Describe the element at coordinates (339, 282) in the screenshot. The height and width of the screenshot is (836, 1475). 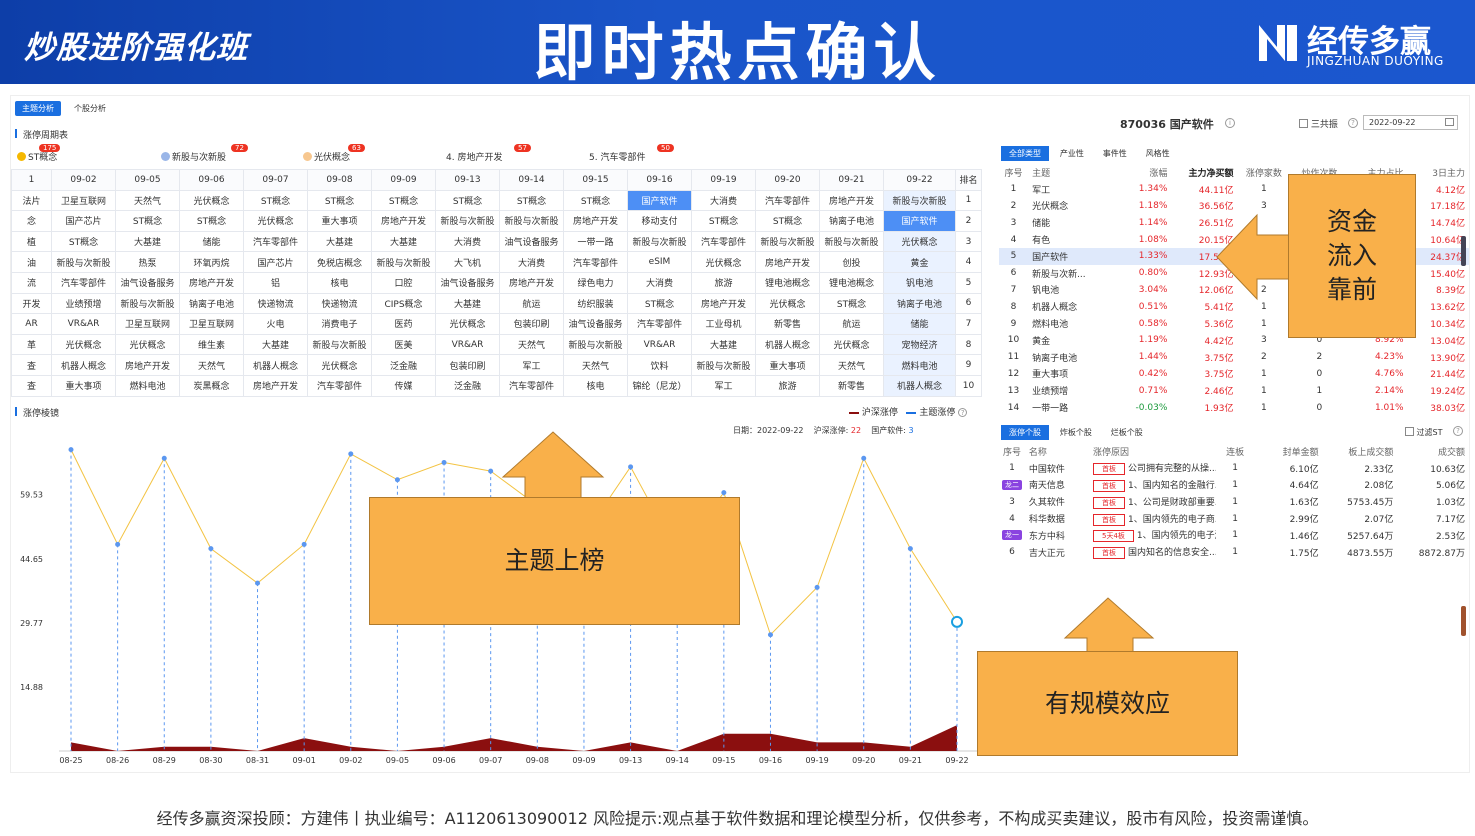
I see `theme-cell: 核电` at that location.